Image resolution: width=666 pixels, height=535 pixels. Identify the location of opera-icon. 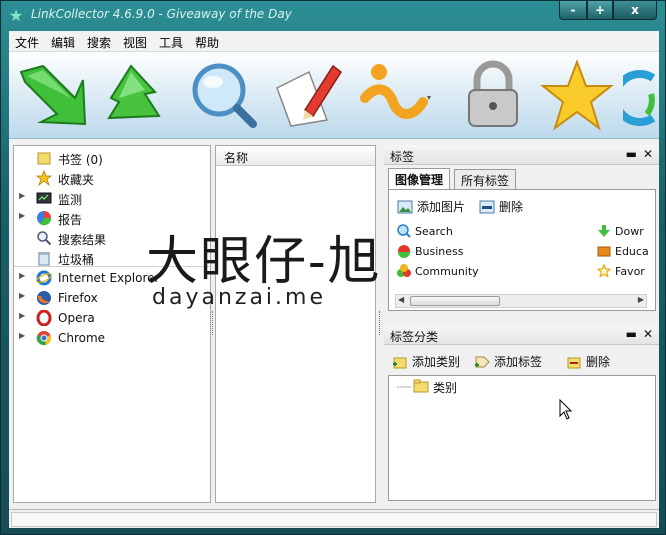
(44, 318).